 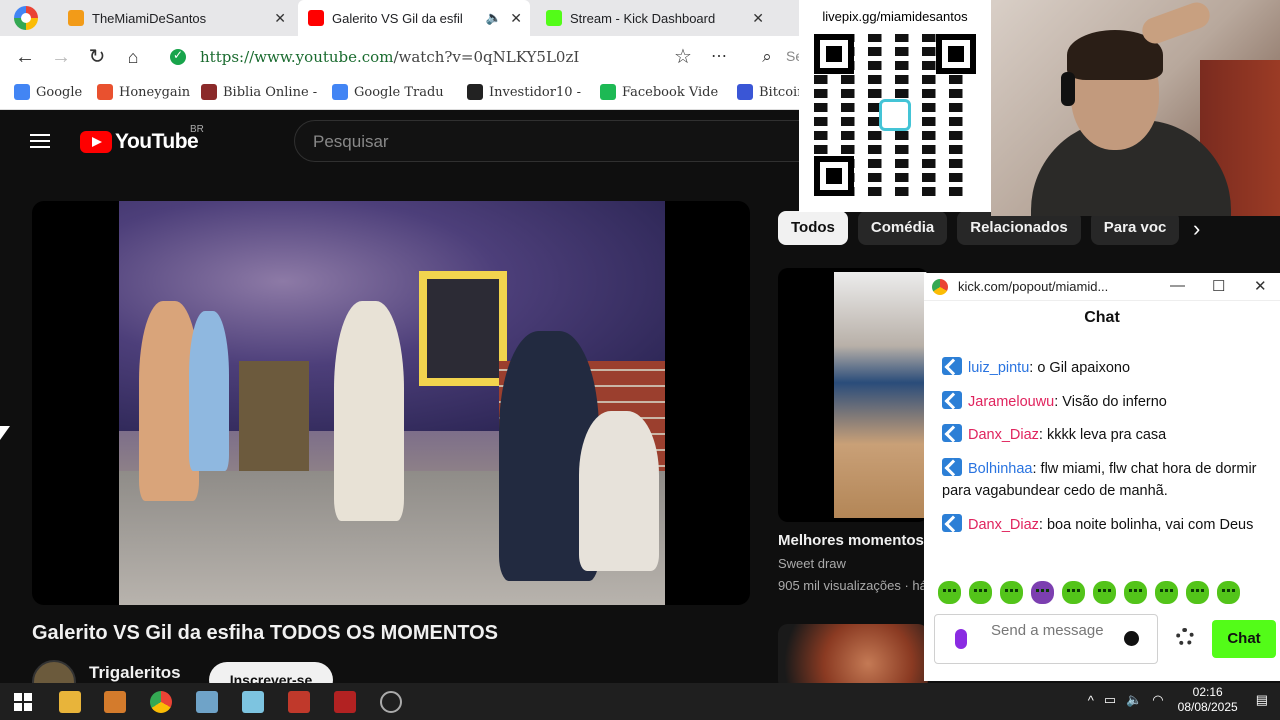 I want to click on chrome-icon, so click(x=161, y=702).